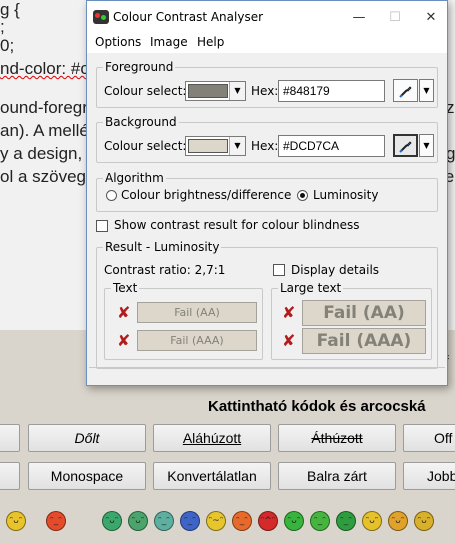 Image resolution: width=455 pixels, height=544 pixels. What do you see at coordinates (44, 68) in the screenshot?
I see `editor-line: nd-color: #c` at bounding box center [44, 68].